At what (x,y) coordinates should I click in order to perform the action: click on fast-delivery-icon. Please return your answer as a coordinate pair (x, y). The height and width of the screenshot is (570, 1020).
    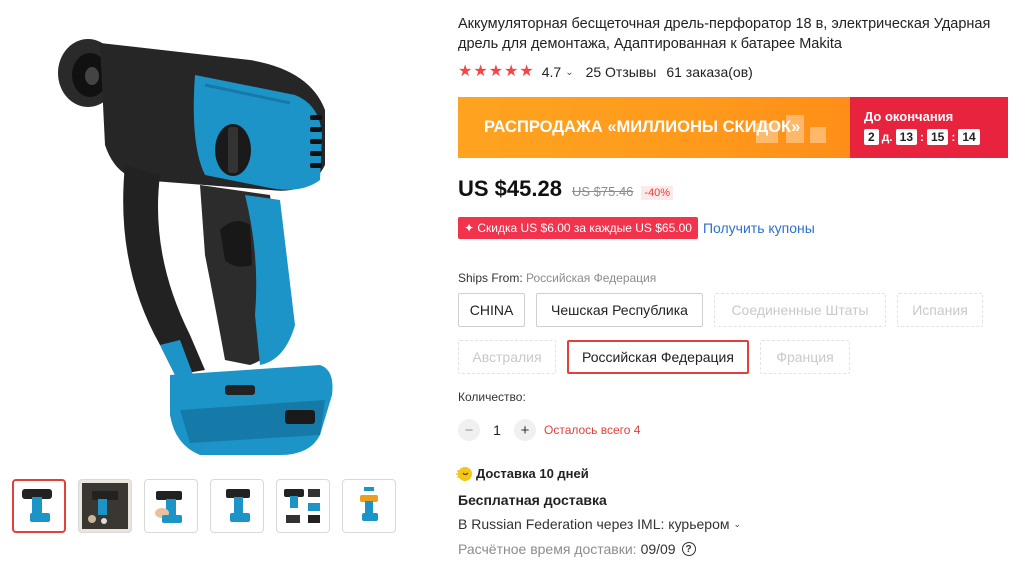
    Looking at the image, I should click on (464, 474).